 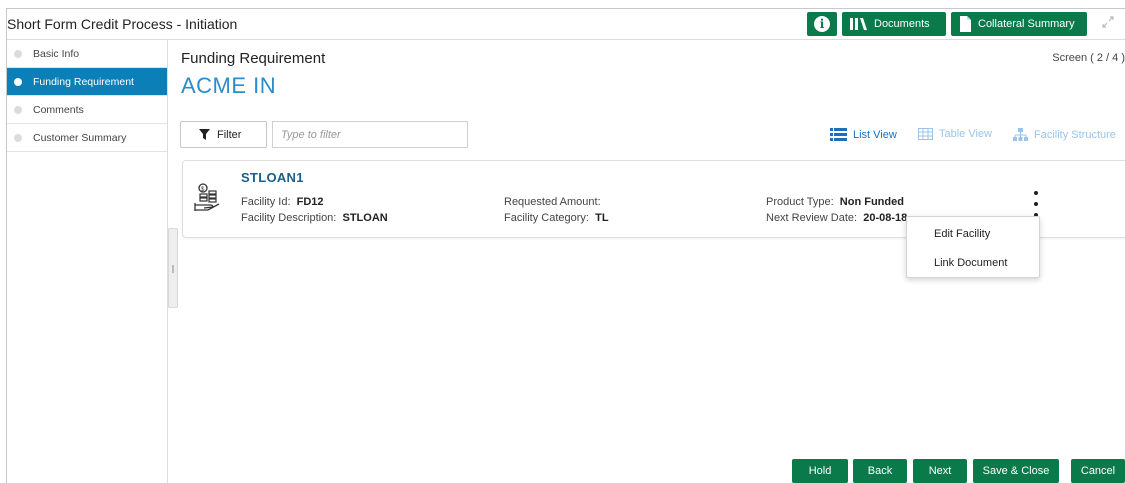 What do you see at coordinates (56, 53) in the screenshot?
I see `step-label: Basic Info` at bounding box center [56, 53].